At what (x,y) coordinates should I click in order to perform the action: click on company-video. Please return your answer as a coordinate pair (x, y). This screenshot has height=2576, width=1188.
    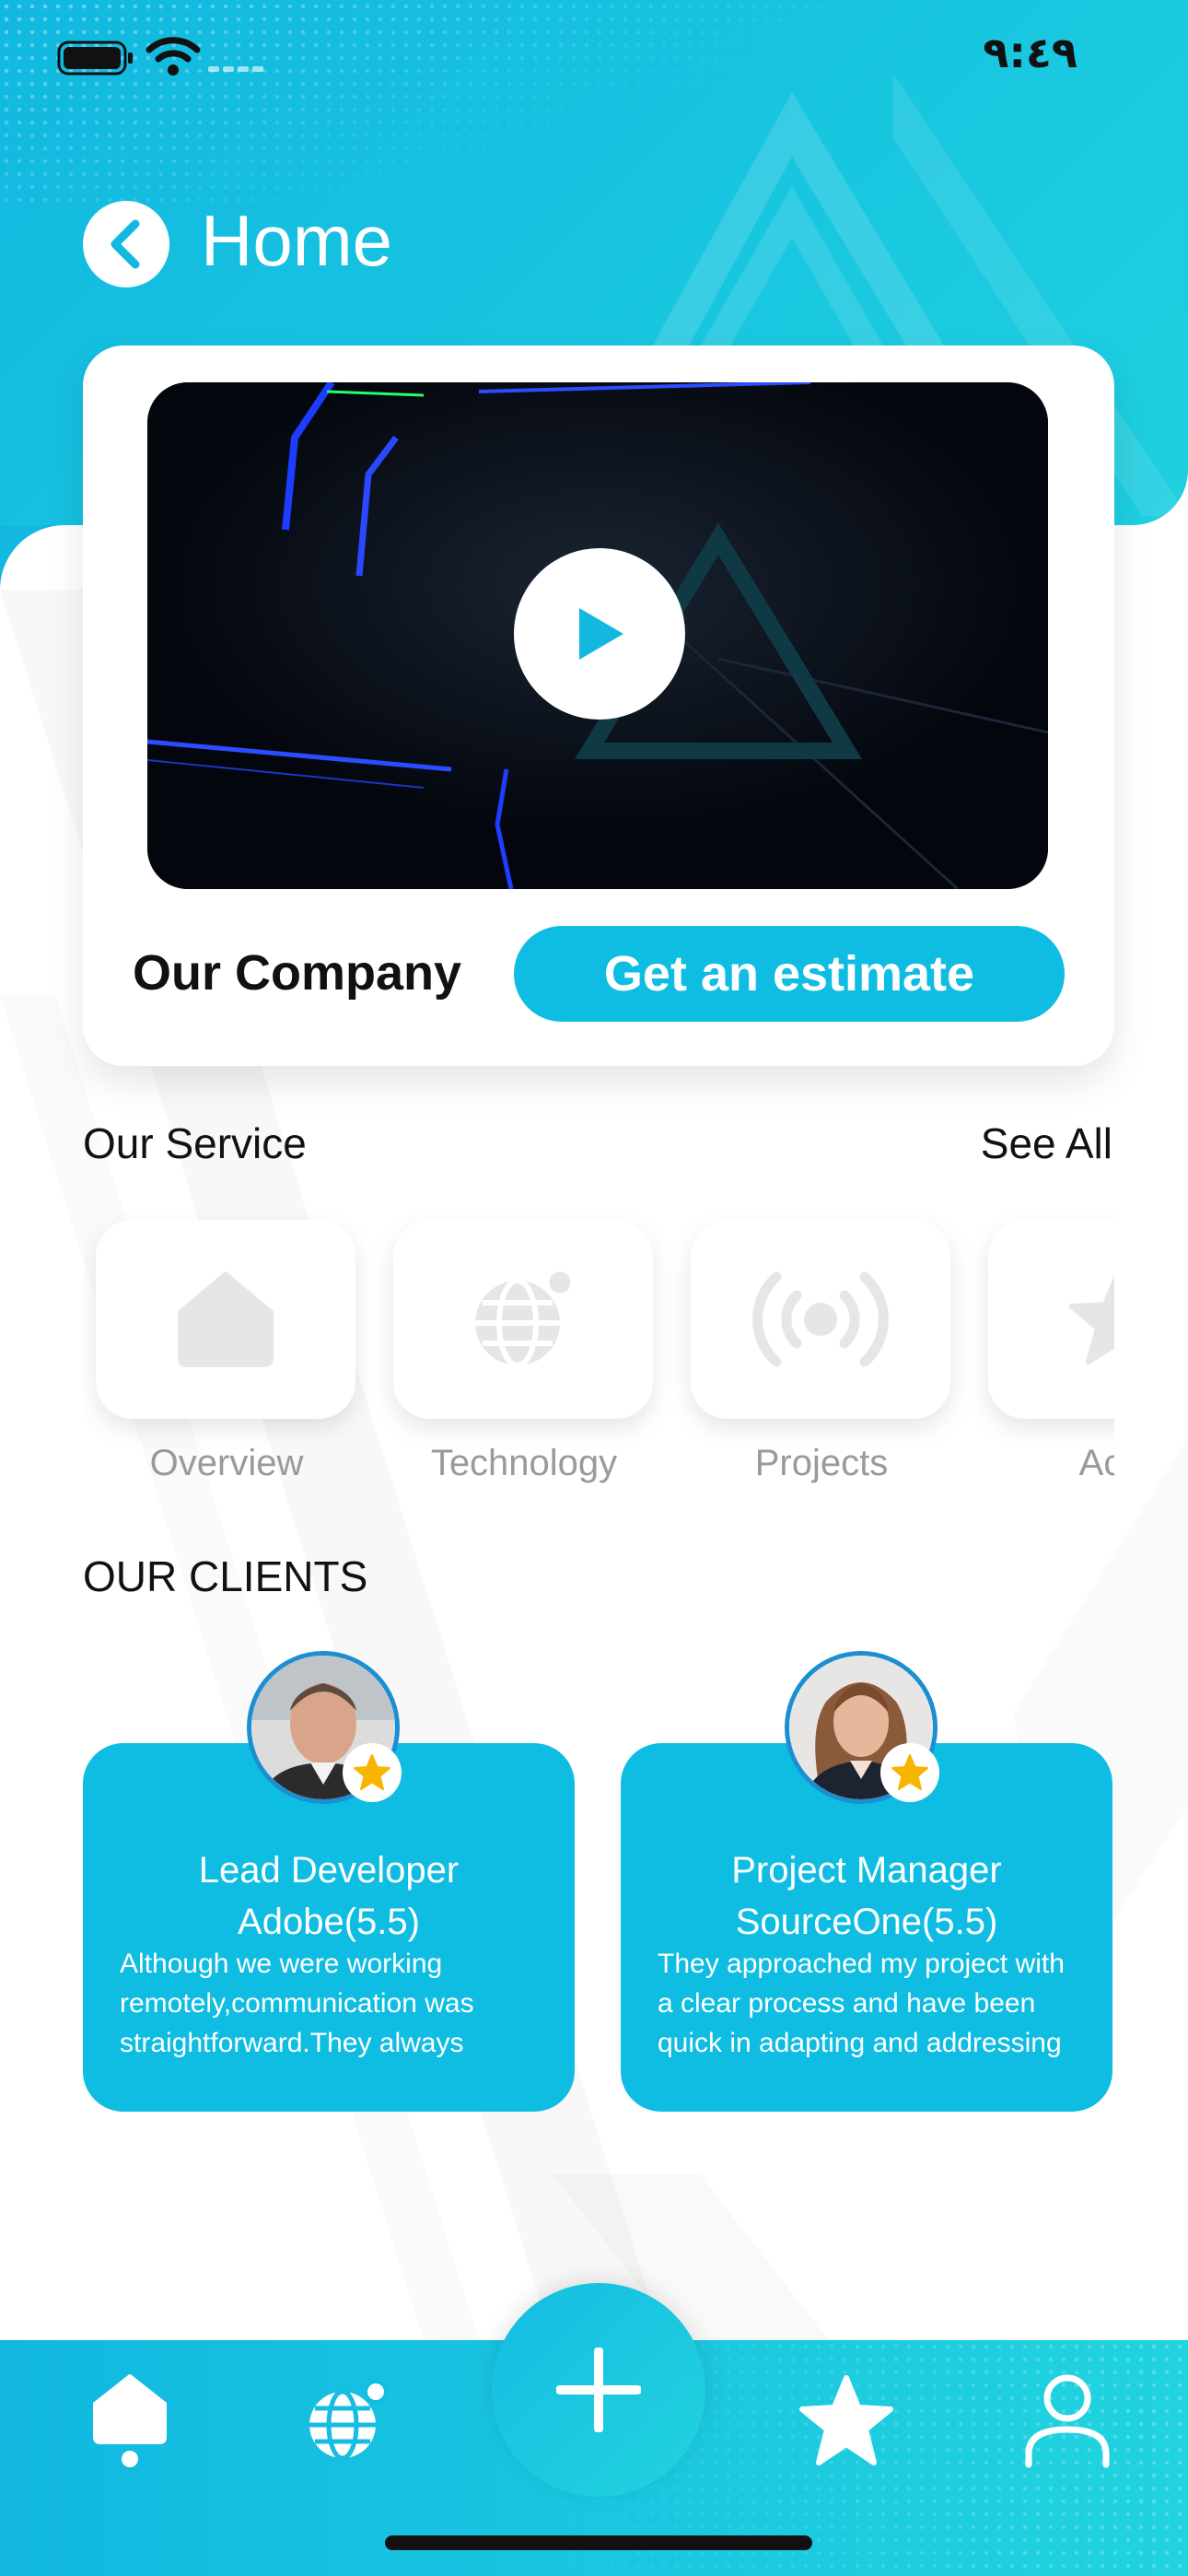
    Looking at the image, I should click on (597, 635).